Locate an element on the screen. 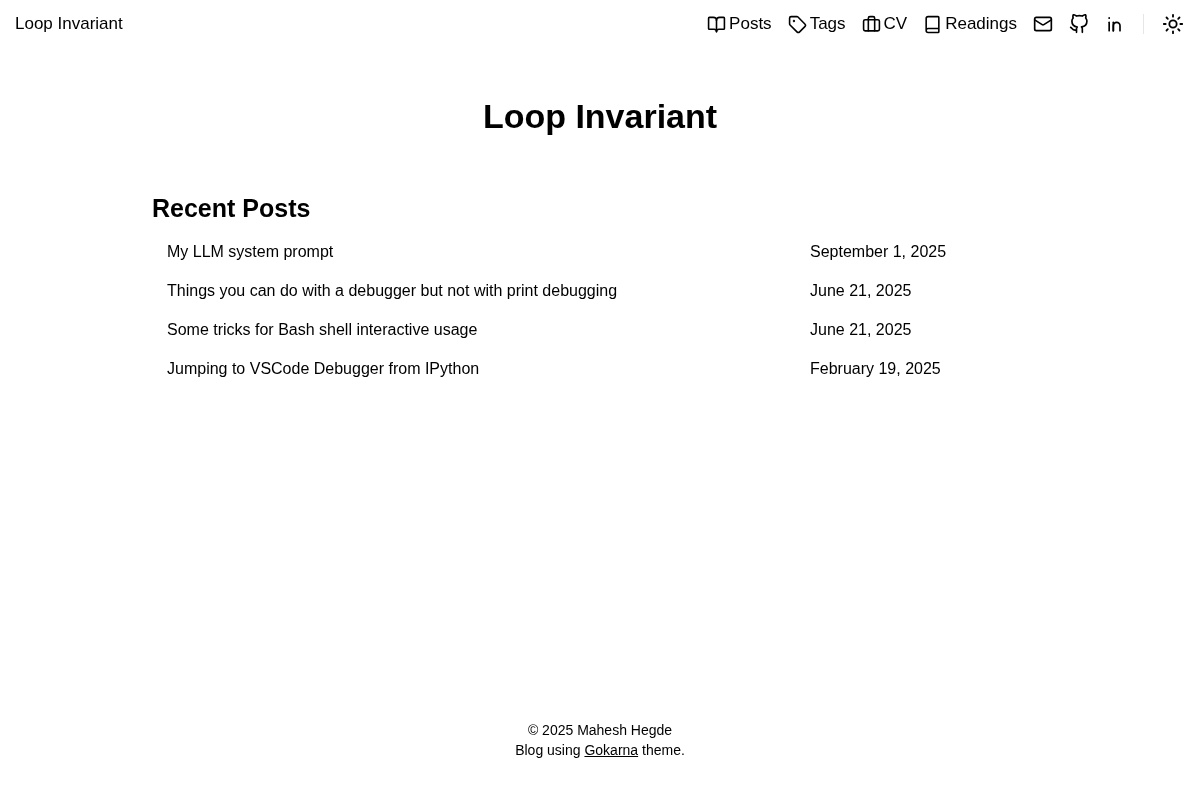 Image resolution: width=1200 pixels, height=800 pixels. post-link: Some tricks for Bash shell interactive usage is located at coordinates (322, 330).